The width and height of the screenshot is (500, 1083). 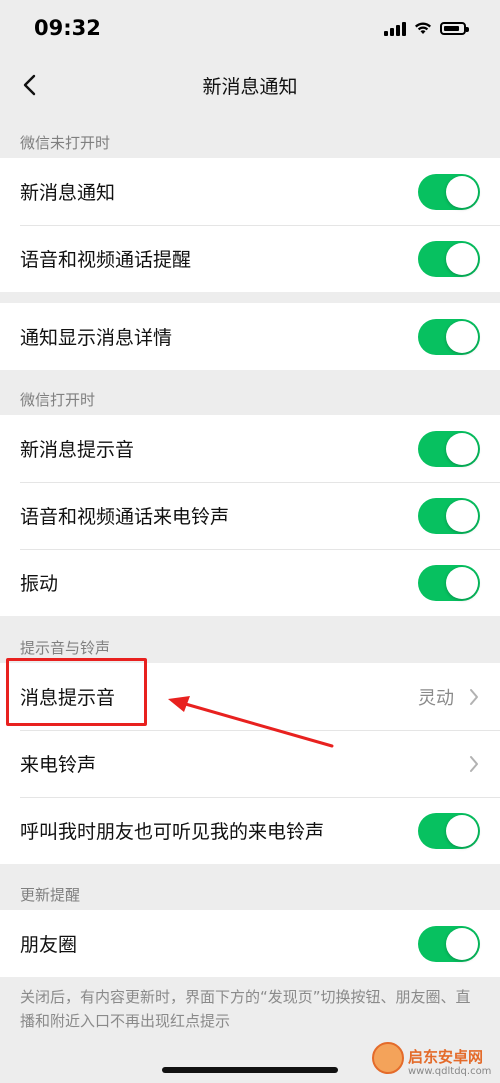 What do you see at coordinates (49, 945) in the screenshot?
I see `setting-label: 朋友圈` at bounding box center [49, 945].